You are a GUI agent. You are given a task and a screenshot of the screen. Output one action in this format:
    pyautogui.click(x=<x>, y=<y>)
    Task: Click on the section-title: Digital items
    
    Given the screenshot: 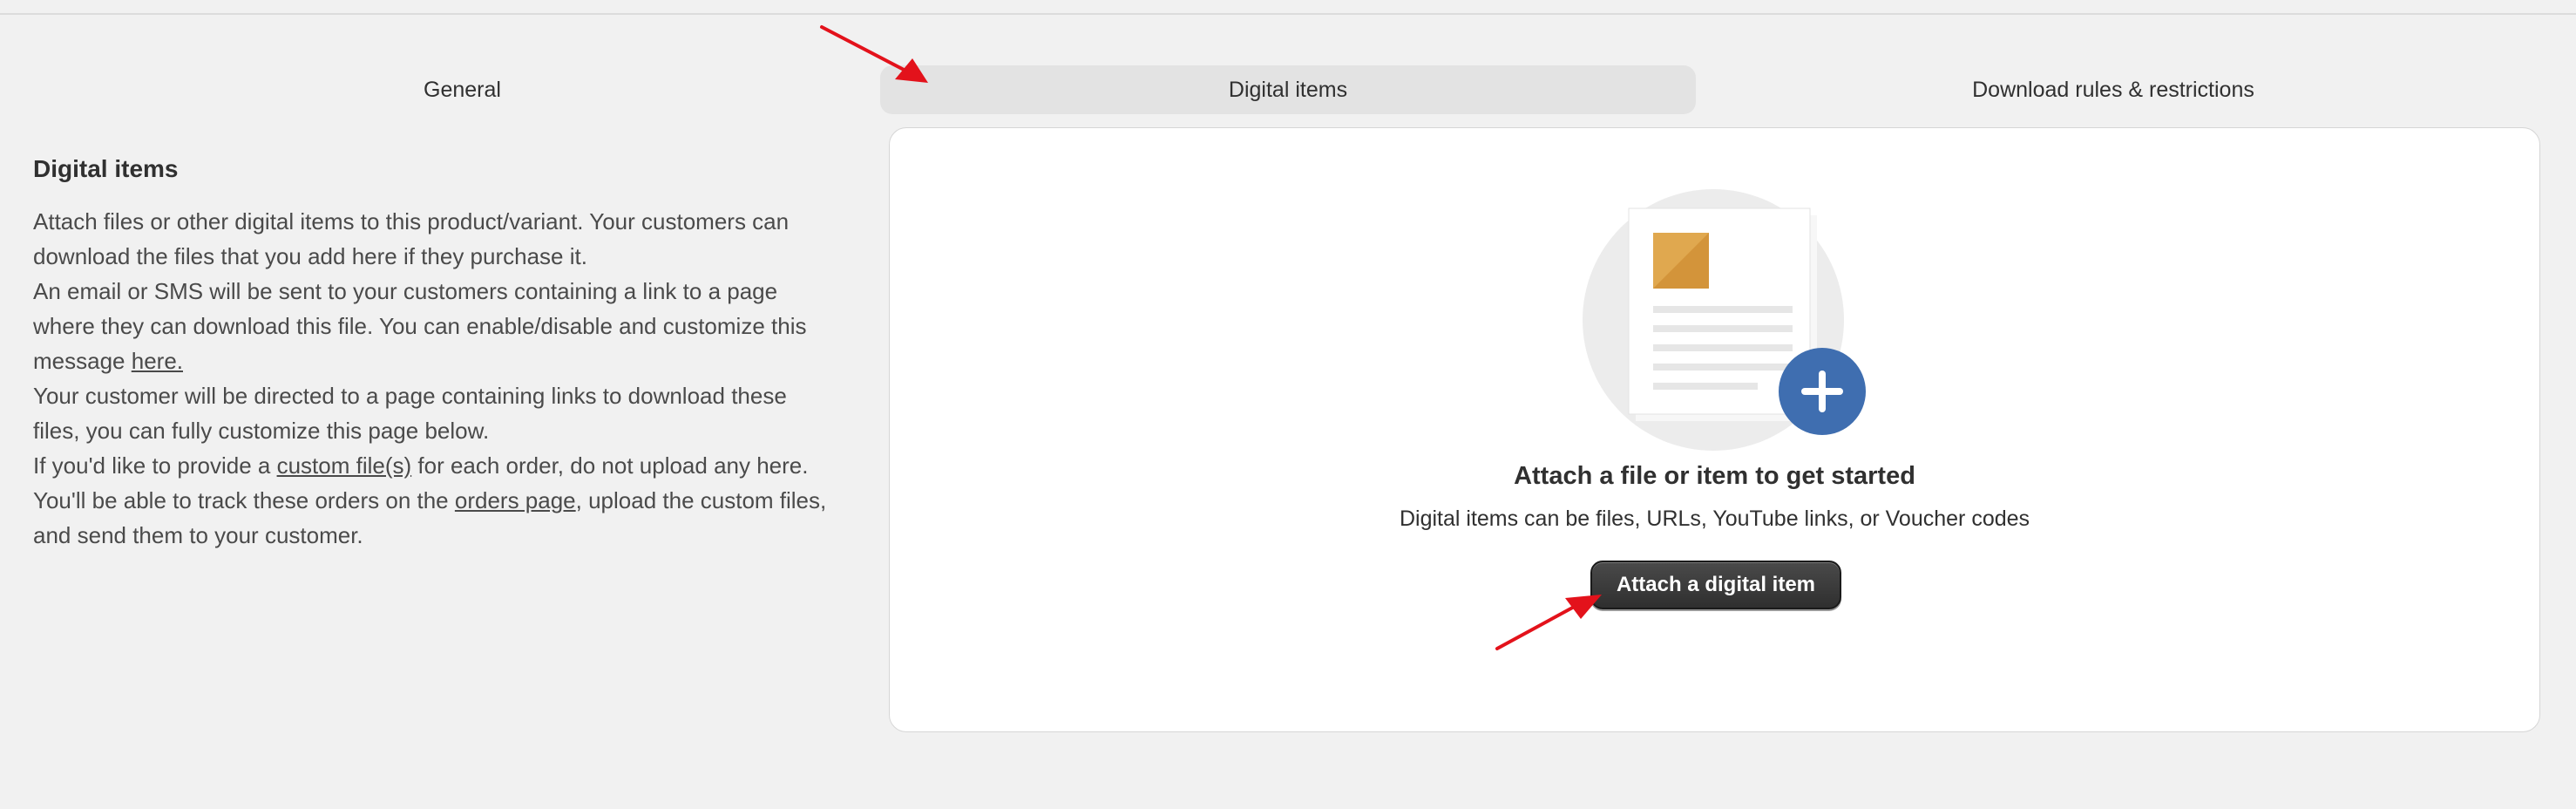 What is the action you would take?
    pyautogui.click(x=106, y=168)
    